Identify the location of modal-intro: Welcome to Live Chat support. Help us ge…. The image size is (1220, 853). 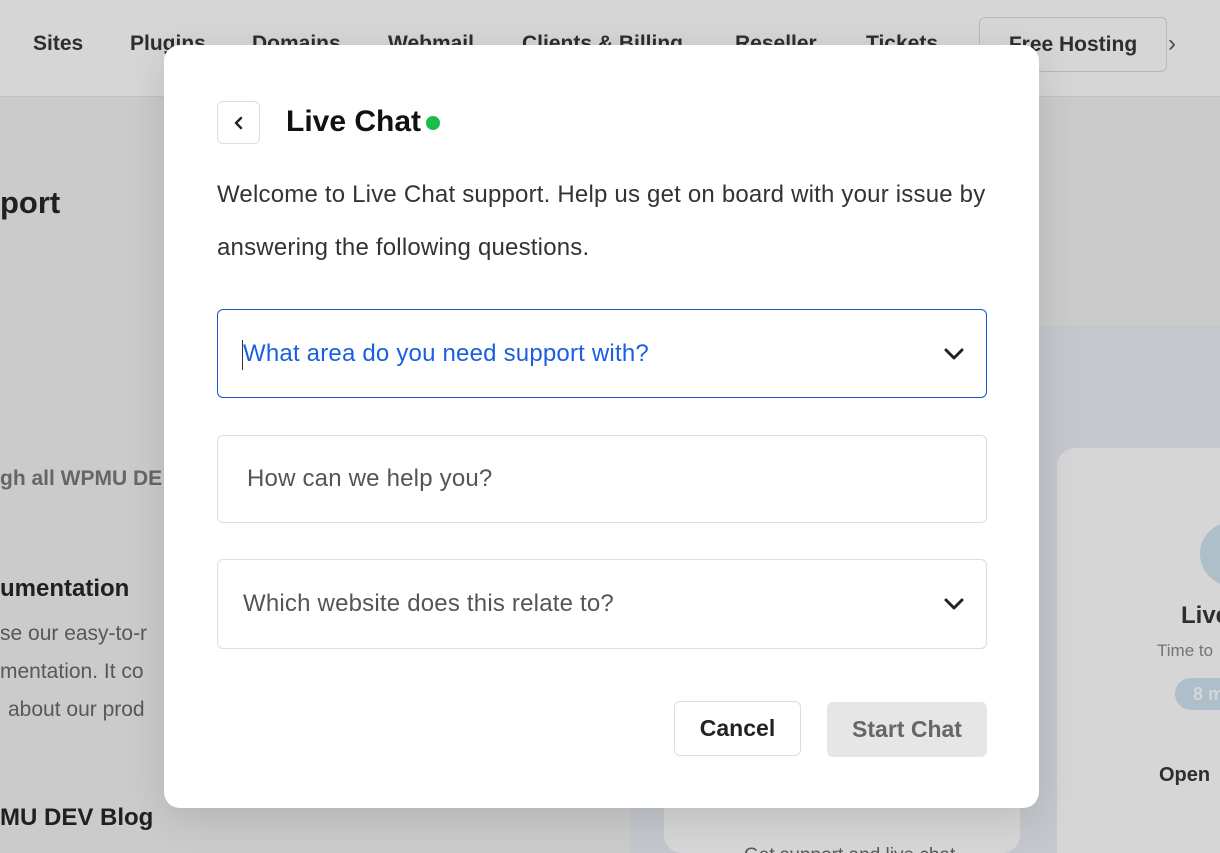
(601, 221).